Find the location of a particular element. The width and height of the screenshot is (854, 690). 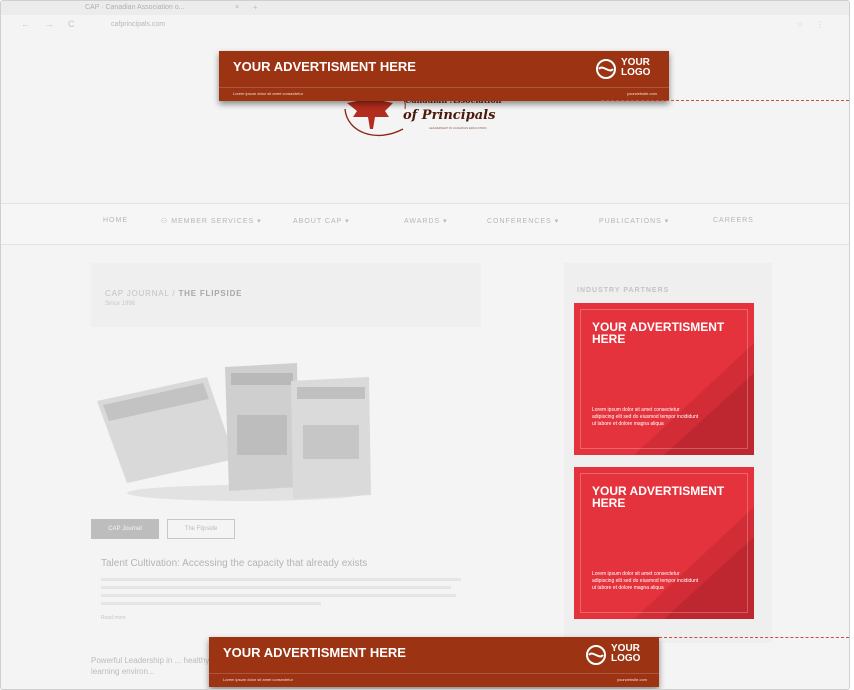

user-icon: ⚇ is located at coordinates (166, 221).